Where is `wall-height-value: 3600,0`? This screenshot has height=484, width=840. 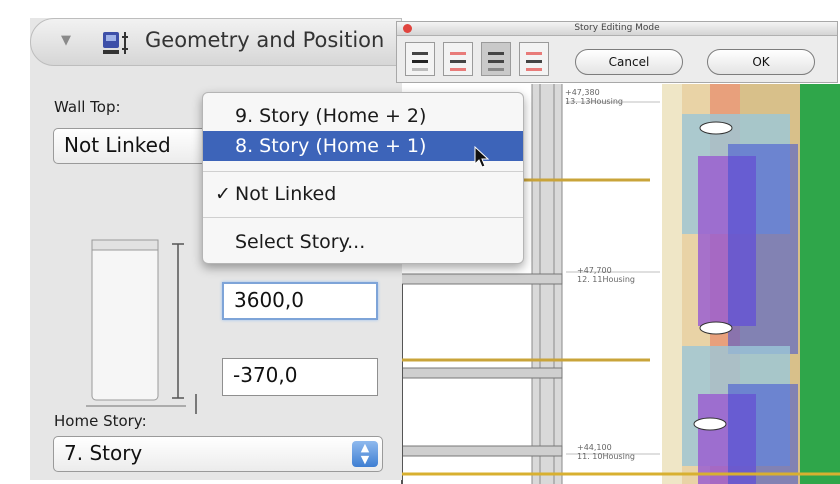 wall-height-value: 3600,0 is located at coordinates (269, 300).